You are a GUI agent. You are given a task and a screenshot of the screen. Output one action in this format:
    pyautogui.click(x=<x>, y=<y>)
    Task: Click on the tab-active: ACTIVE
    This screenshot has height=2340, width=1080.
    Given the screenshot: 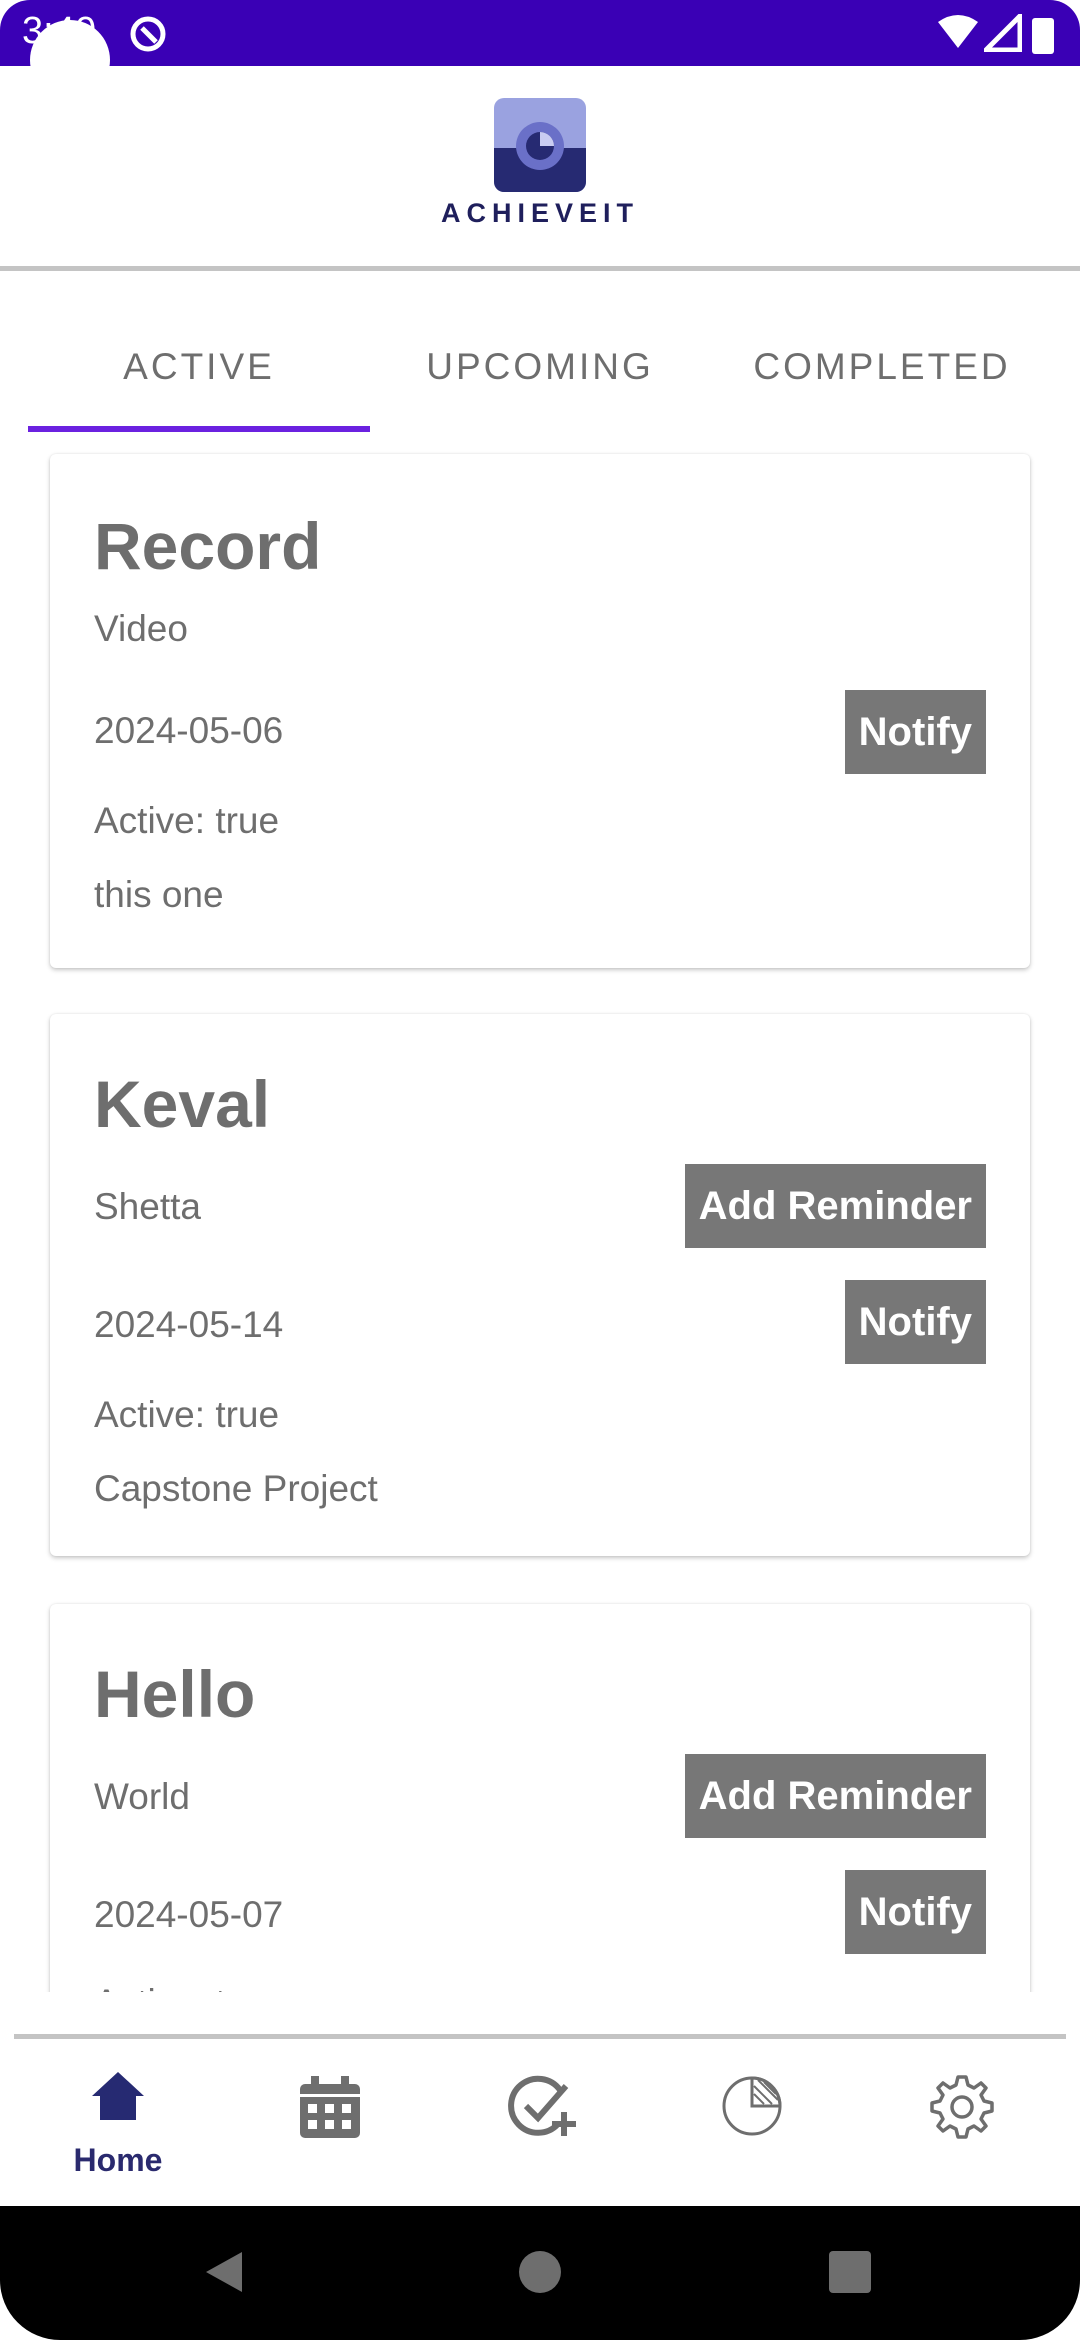 What is the action you would take?
    pyautogui.click(x=199, y=367)
    